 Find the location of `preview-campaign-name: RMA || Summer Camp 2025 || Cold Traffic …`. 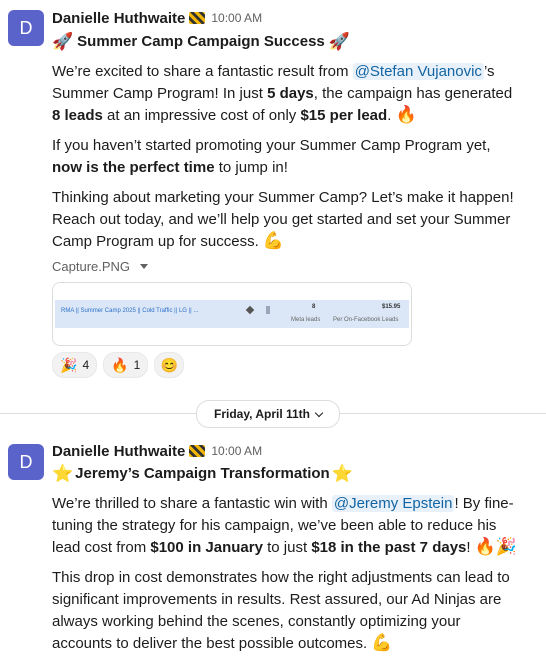

preview-campaign-name: RMA || Summer Camp 2025 || Cold Traffic … is located at coordinates (130, 311).